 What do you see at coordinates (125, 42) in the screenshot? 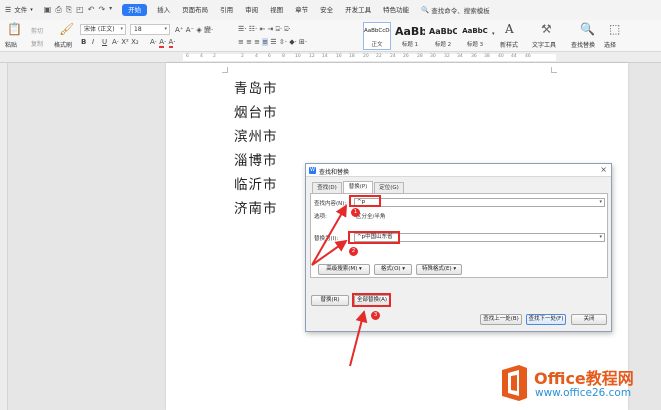
I see `text-effects-icon: A· X² X₂` at bounding box center [125, 42].